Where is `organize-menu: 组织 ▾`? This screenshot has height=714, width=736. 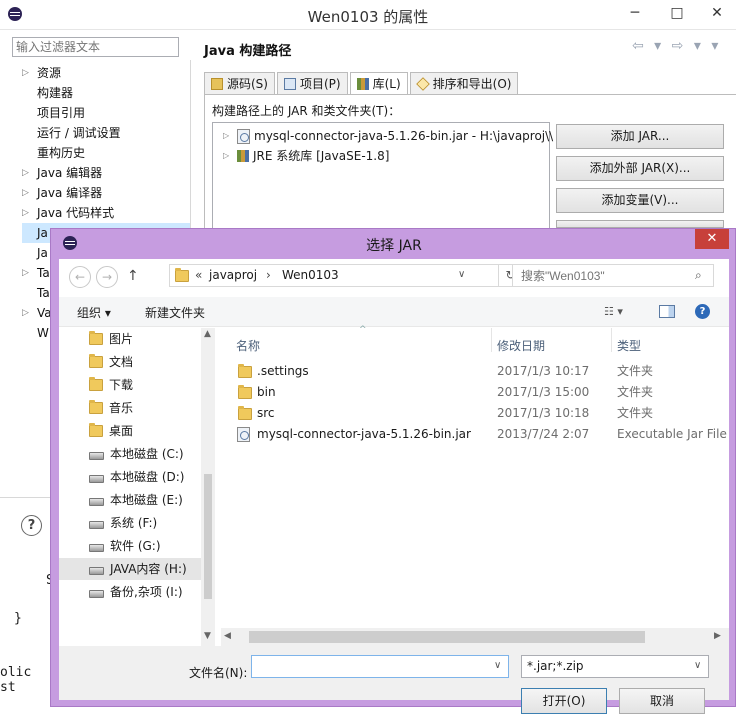 organize-menu: 组织 ▾ is located at coordinates (94, 312).